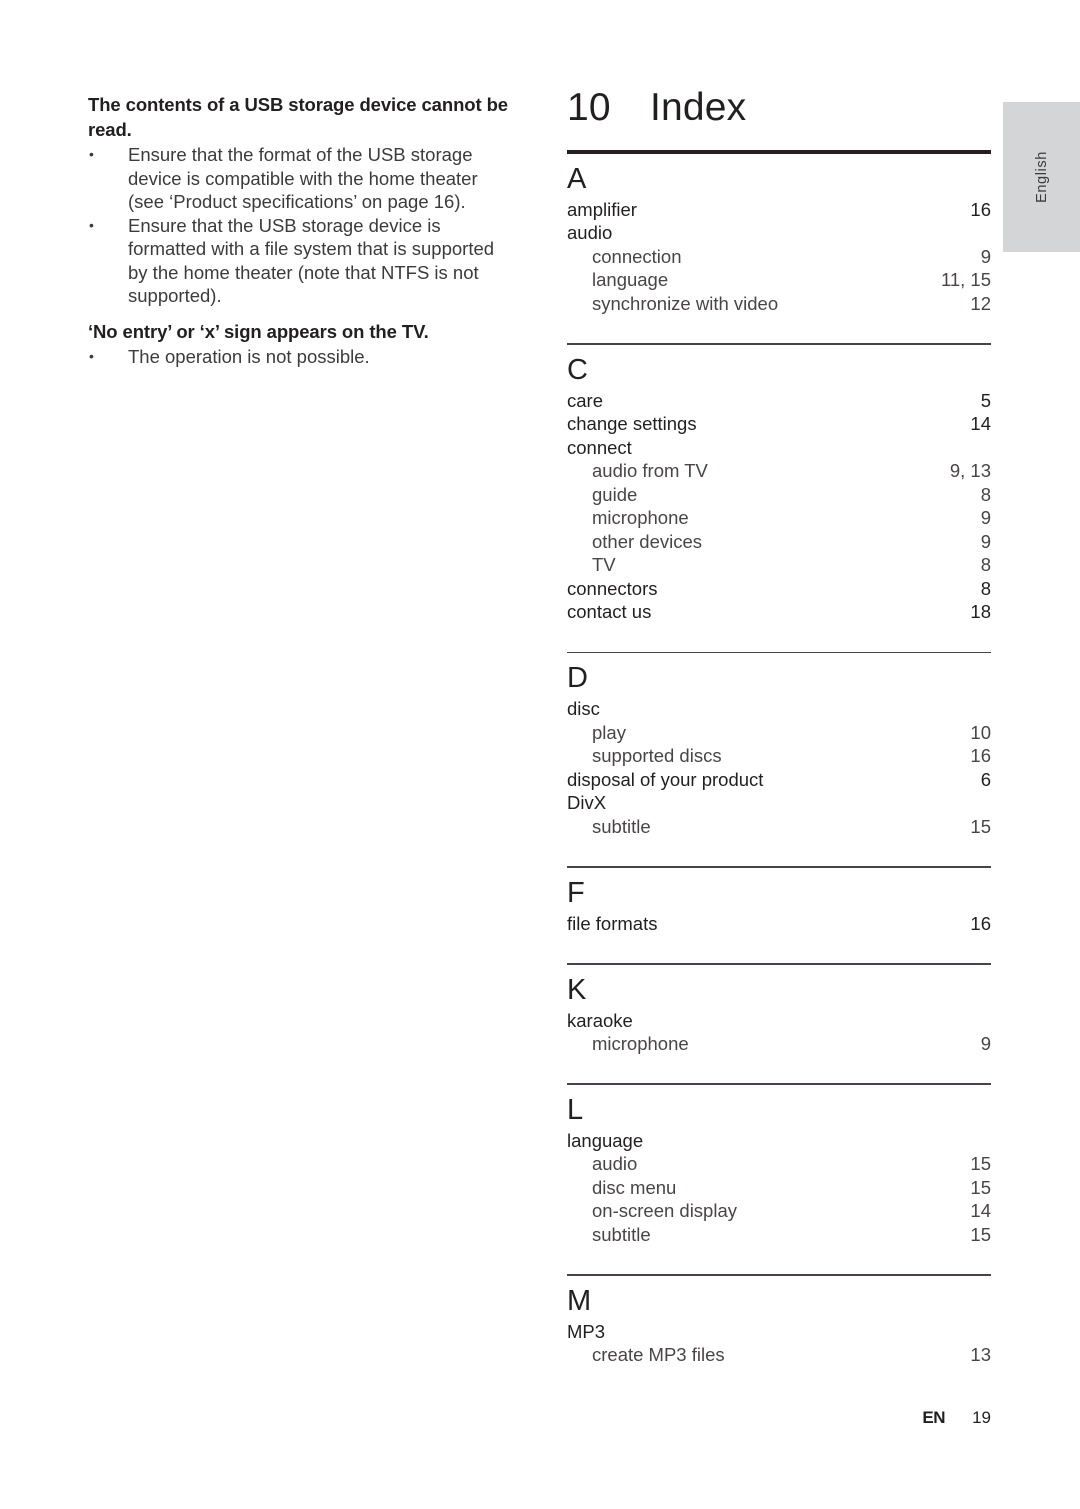 This screenshot has height=1509, width=1080. Describe the element at coordinates (577, 989) in the screenshot. I see `index-section-letter: K` at that location.